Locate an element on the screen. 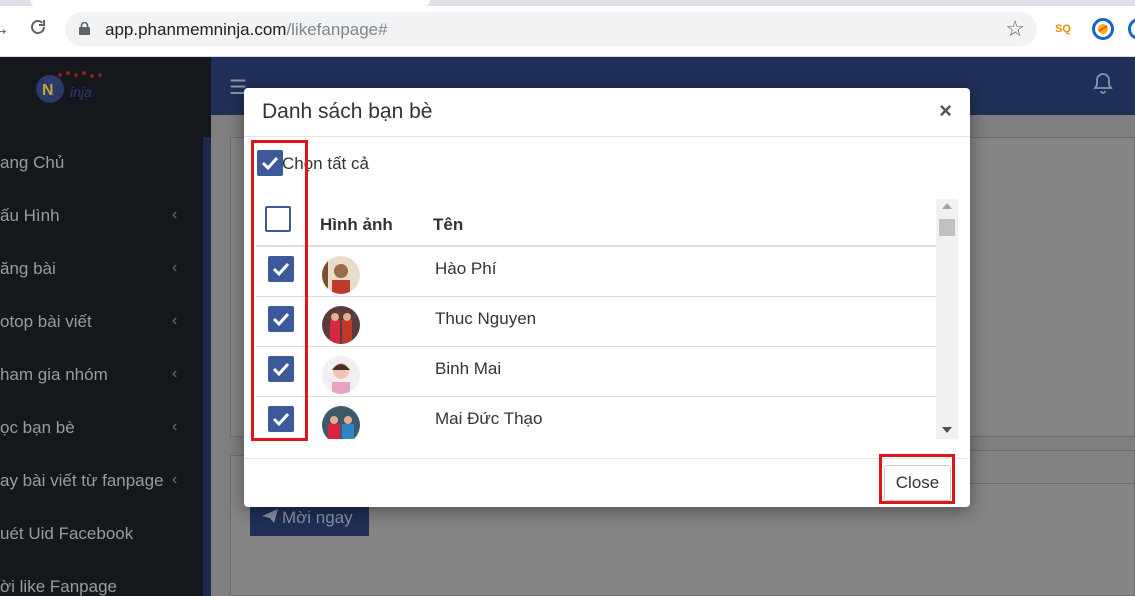  select-all-checkbox is located at coordinates (270, 163).